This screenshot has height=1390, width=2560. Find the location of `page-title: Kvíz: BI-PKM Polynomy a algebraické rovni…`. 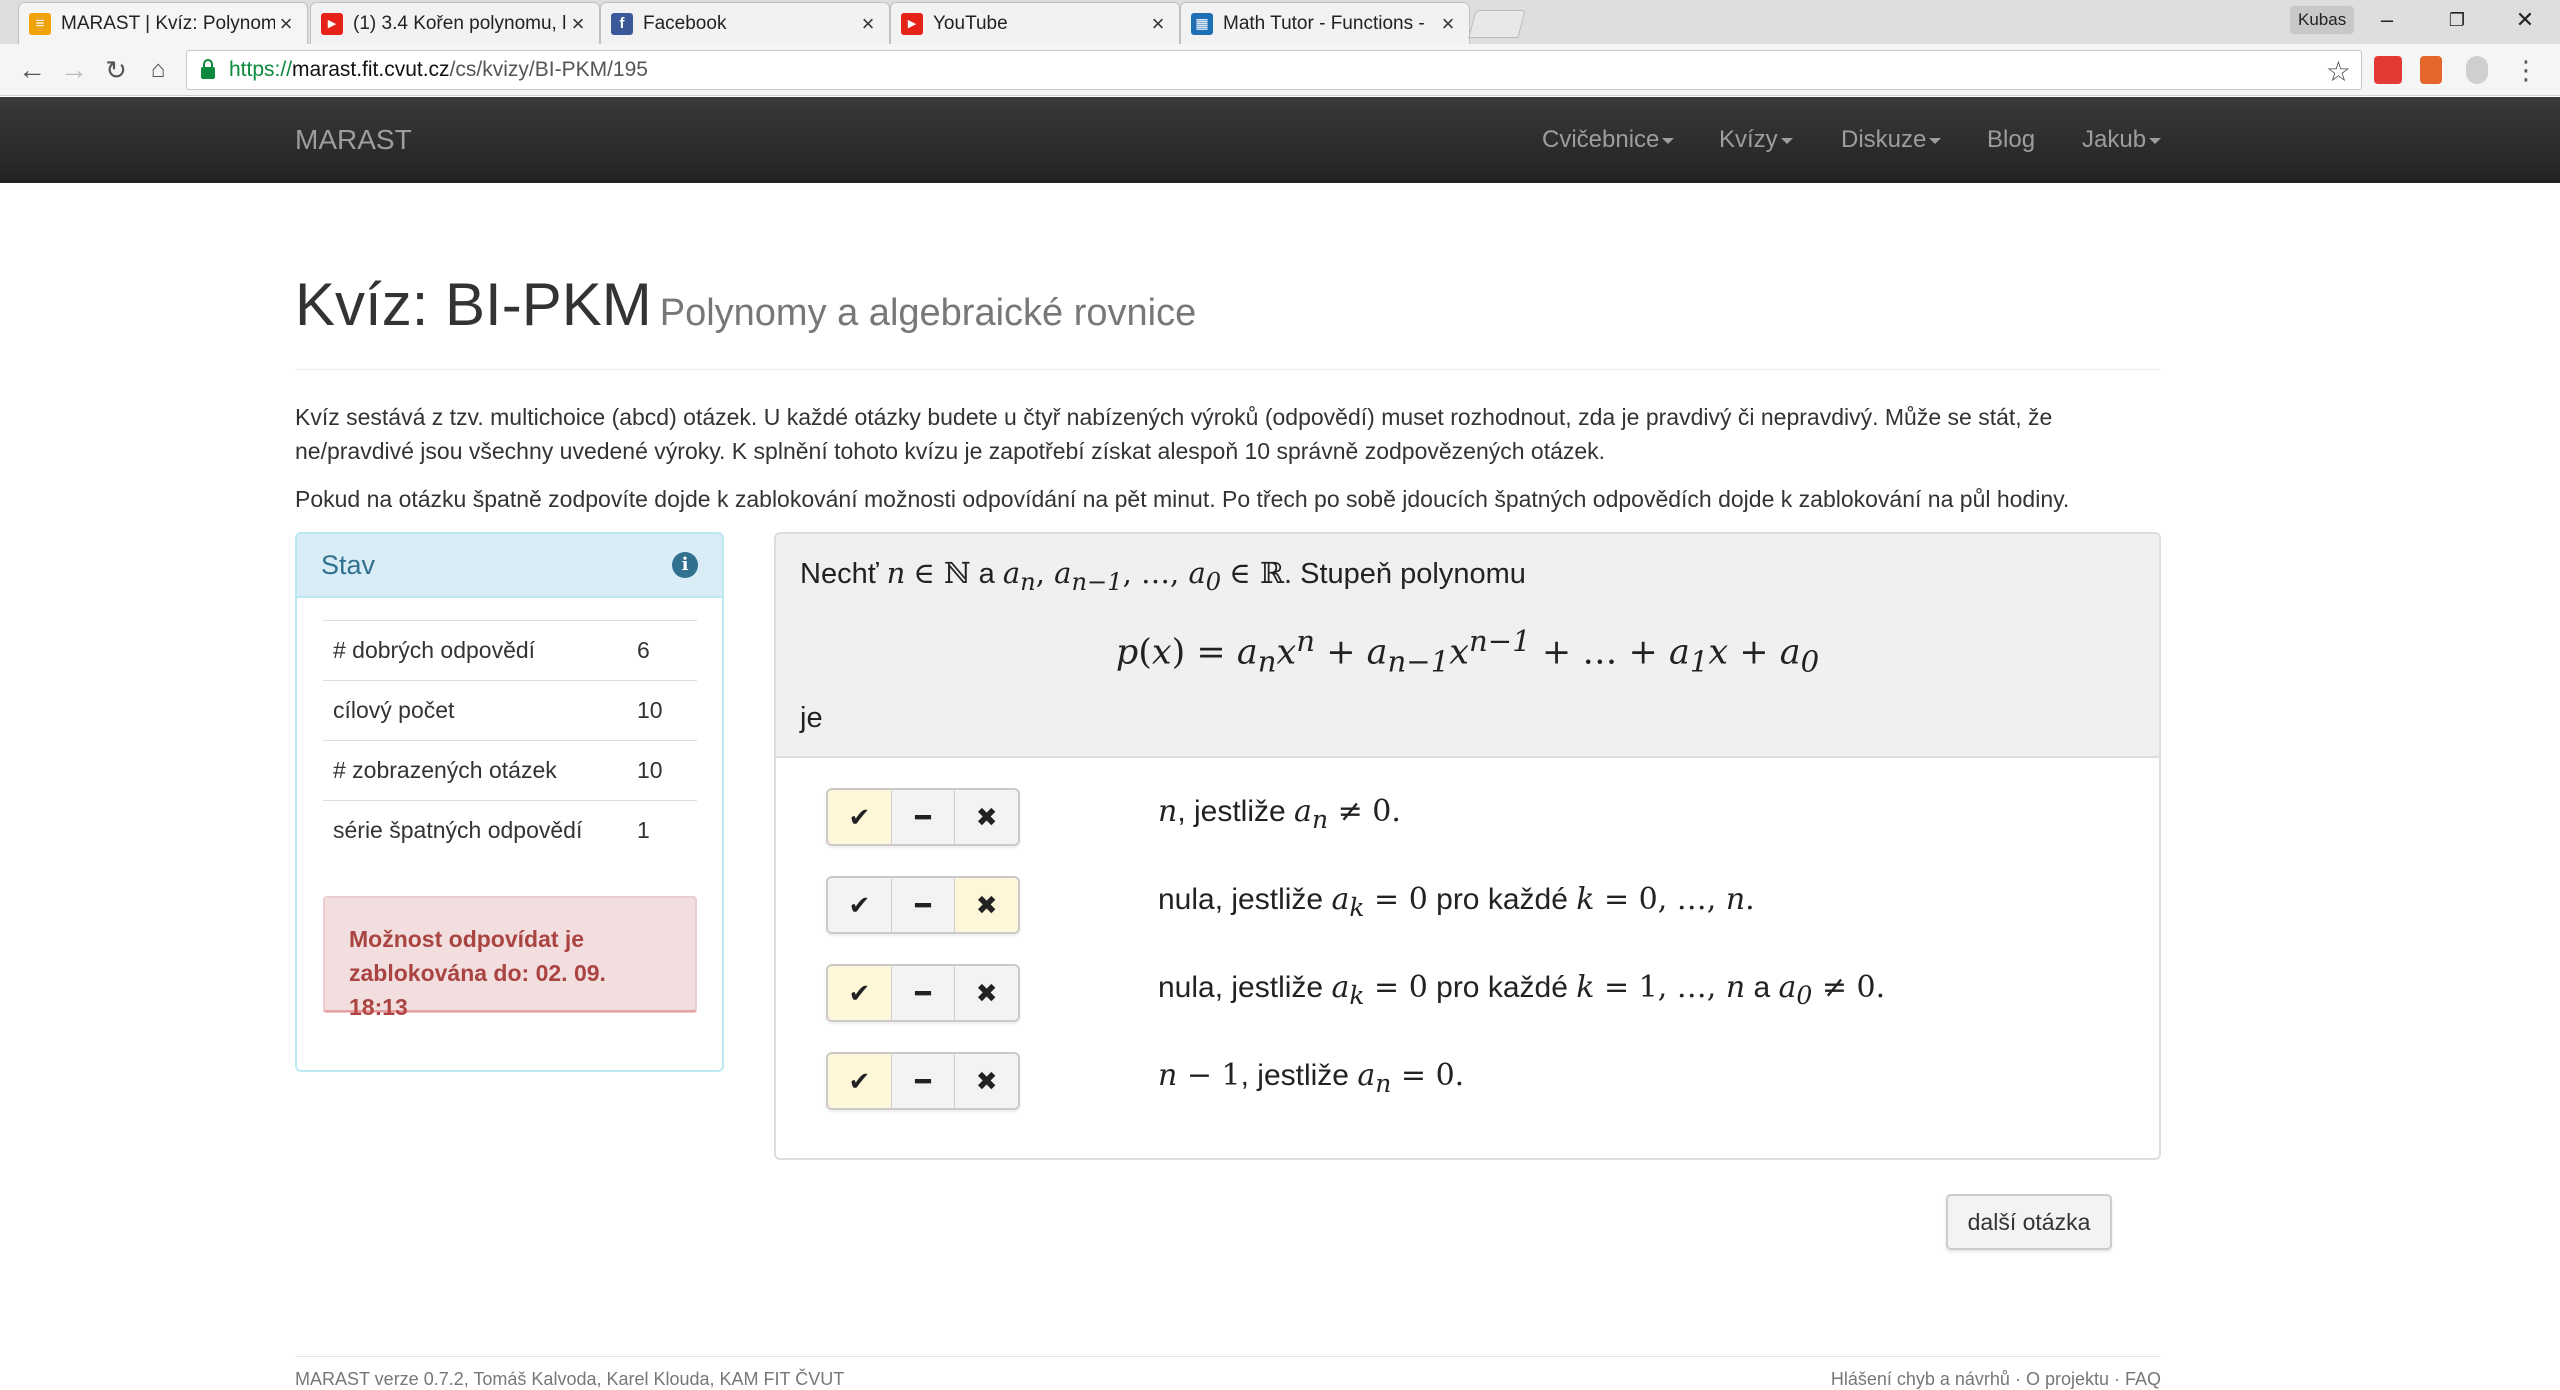

page-title: Kvíz: BI-PKM Polynomy a algebraické rovni… is located at coordinates (746, 304).